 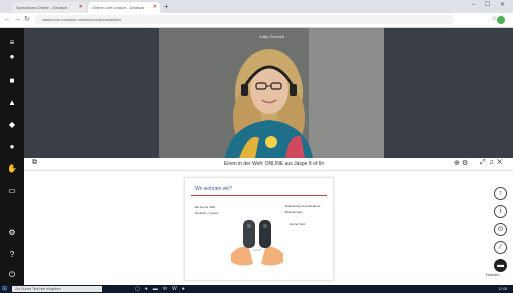 What do you see at coordinates (118, 7) in the screenshot?
I see `browser-tab-2-label: Online Live Lesson - Deutsch` at bounding box center [118, 7].